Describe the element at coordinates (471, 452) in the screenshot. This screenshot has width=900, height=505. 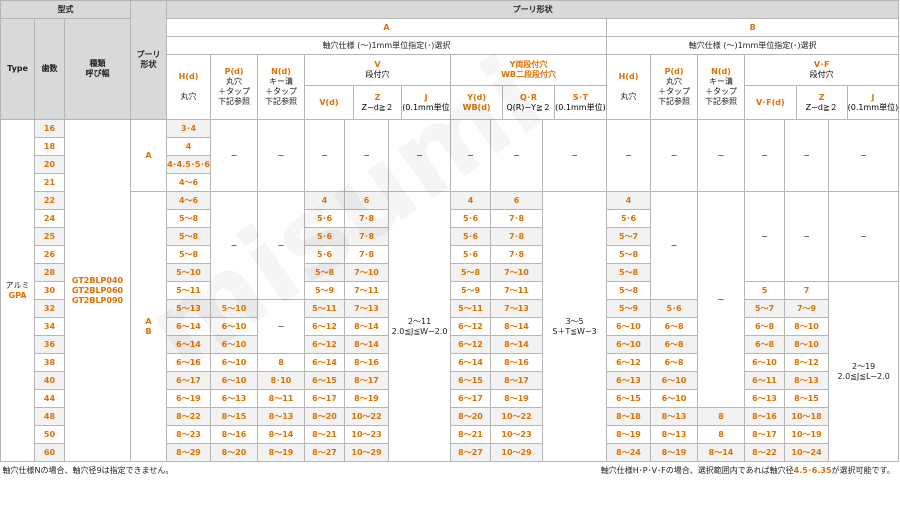
I see `y-a-cell: 8～27` at that location.